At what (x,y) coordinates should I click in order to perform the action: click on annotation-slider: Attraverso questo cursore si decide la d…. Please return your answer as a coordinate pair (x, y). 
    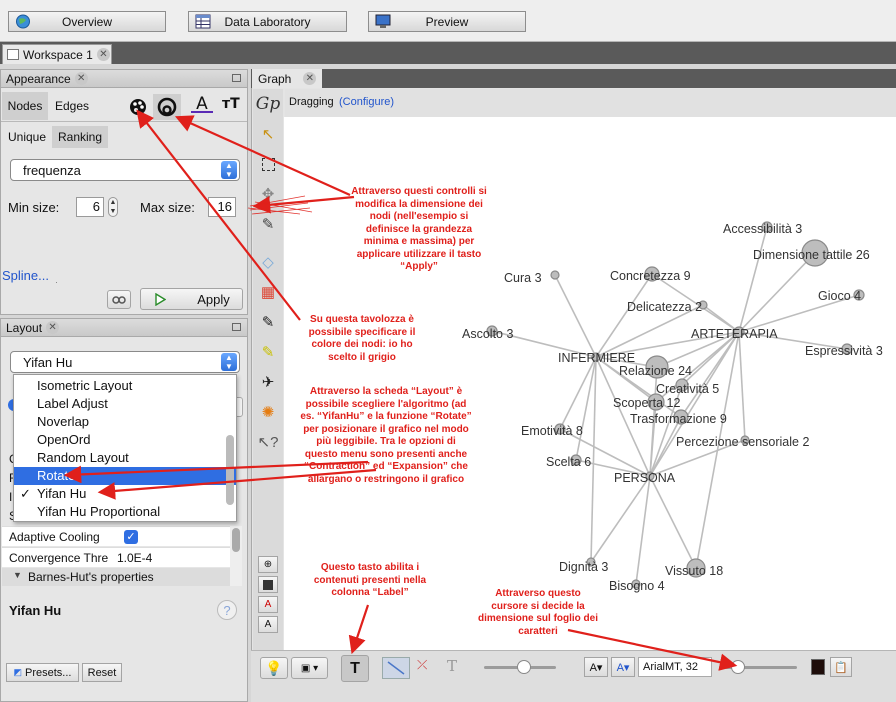
    Looking at the image, I should click on (538, 612).